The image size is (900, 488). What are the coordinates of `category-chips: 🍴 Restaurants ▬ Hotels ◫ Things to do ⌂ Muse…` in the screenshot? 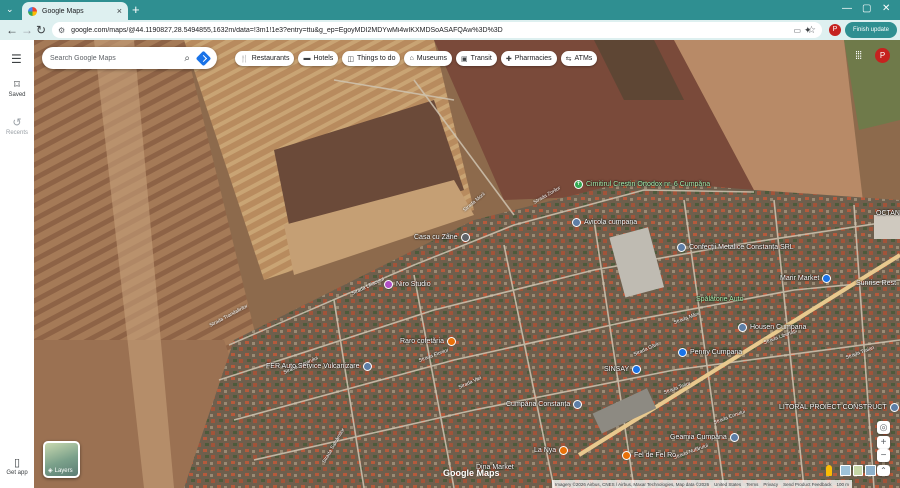 It's located at (416, 58).